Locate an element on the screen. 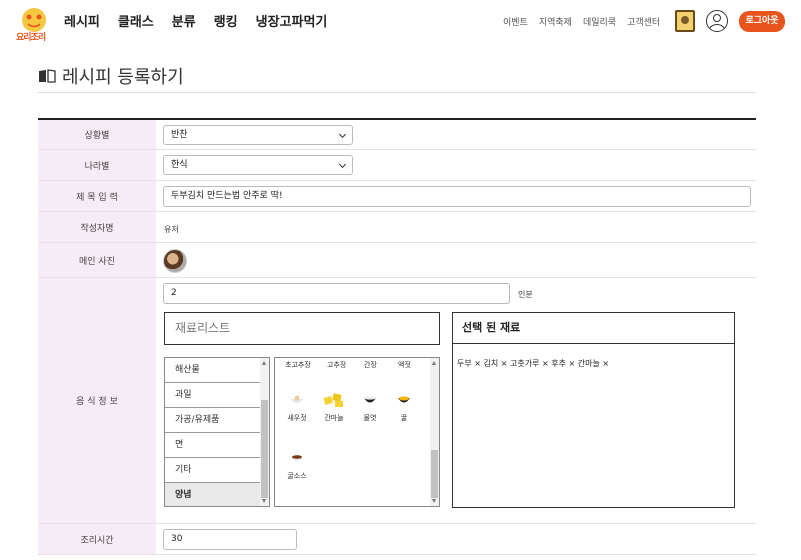  category-item: 가공/유제품 is located at coordinates (212, 420).